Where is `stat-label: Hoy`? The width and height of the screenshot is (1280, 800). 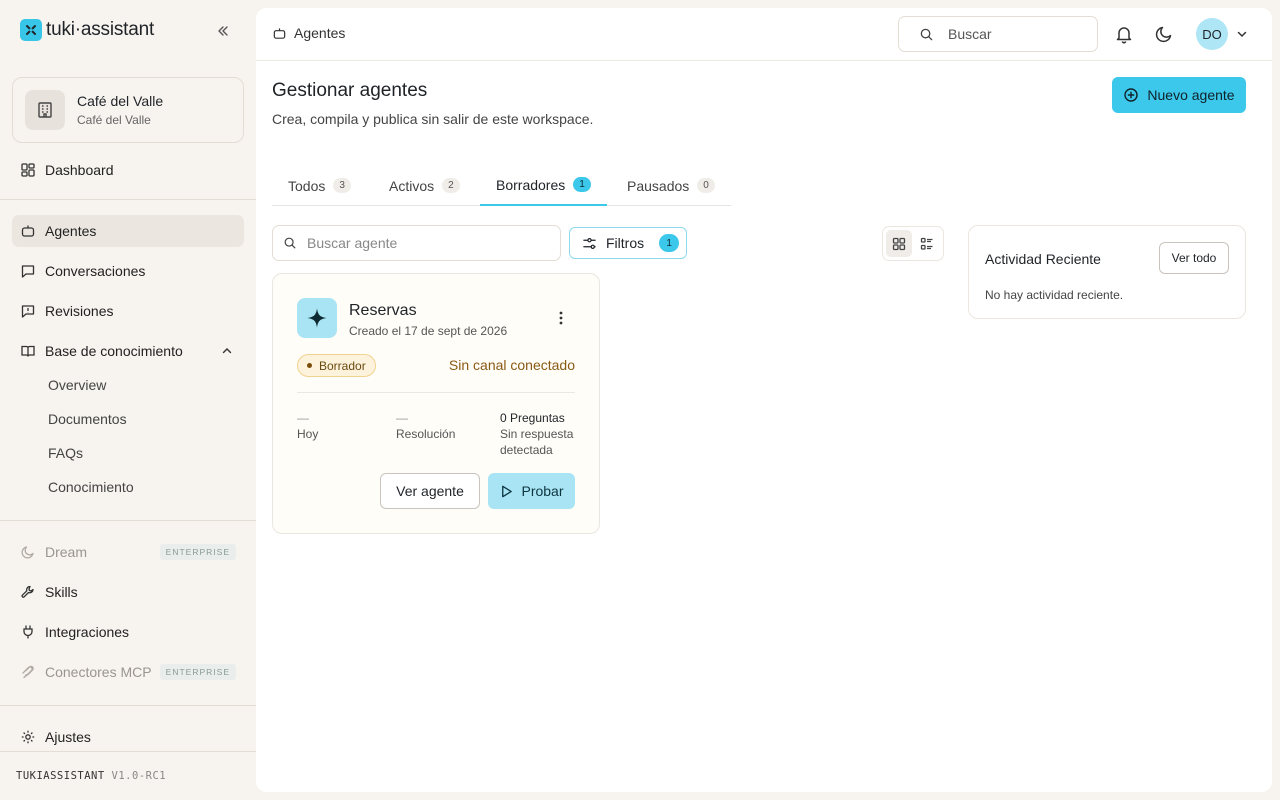
stat-label: Hoy is located at coordinates (308, 434).